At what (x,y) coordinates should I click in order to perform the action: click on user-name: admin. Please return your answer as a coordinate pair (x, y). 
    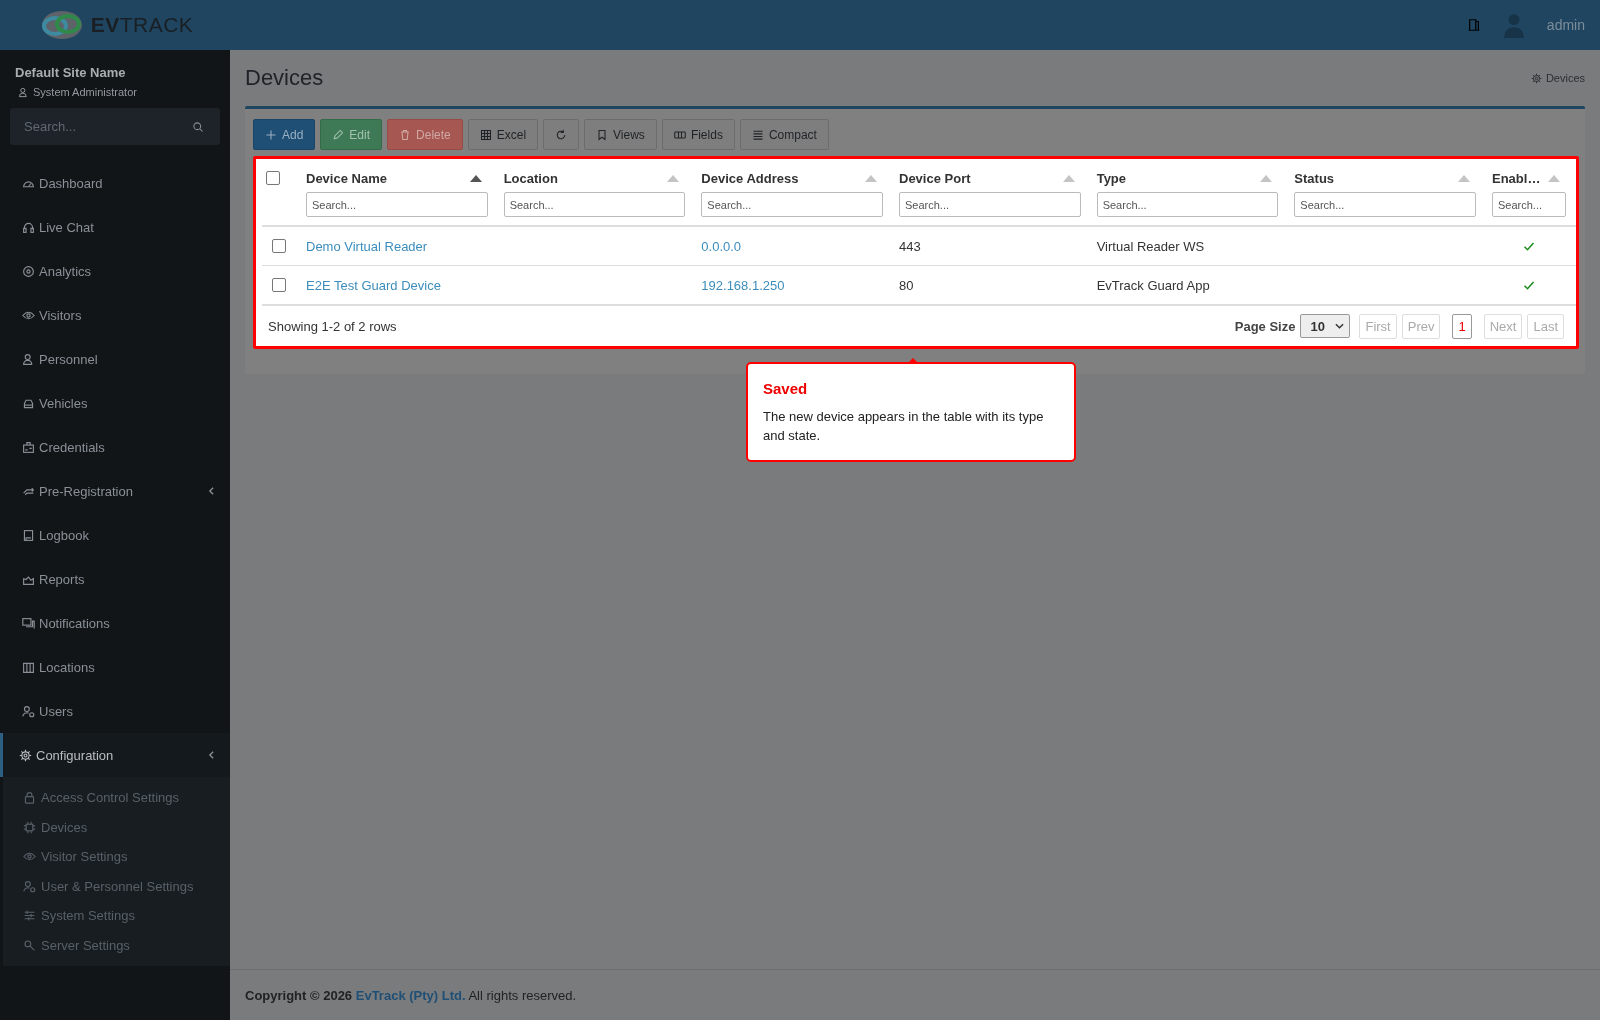
    Looking at the image, I should click on (1565, 25).